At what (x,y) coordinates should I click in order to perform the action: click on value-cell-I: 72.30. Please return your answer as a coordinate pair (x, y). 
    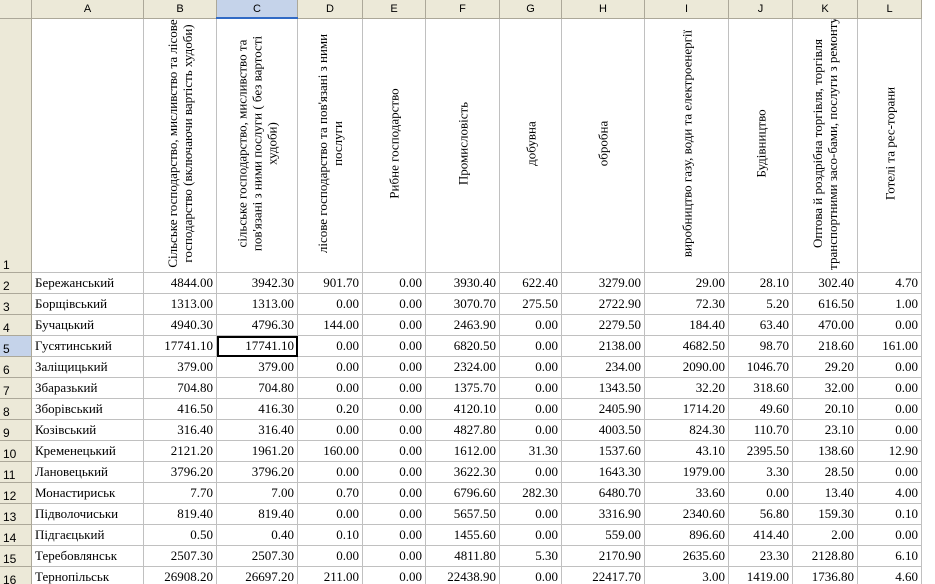
    Looking at the image, I should click on (686, 304).